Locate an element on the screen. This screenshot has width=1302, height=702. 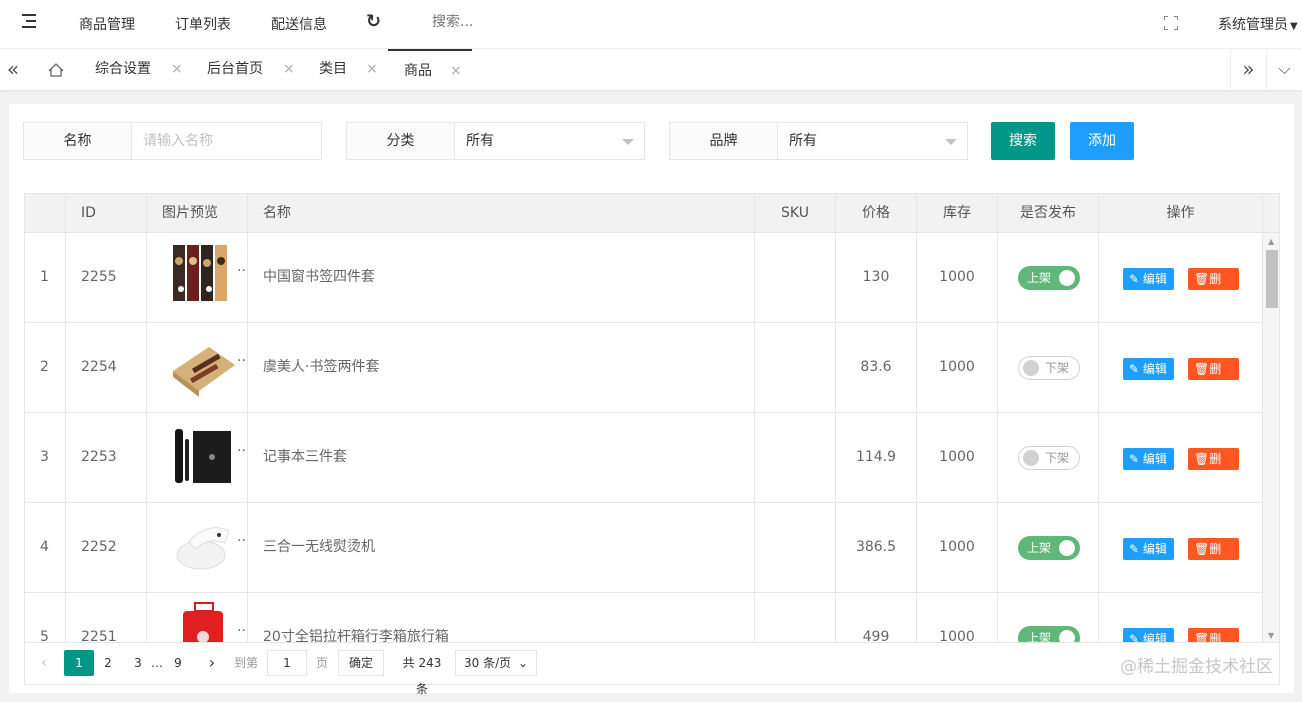
scroll-up-icon: ▲ is located at coordinates (1271, 241).